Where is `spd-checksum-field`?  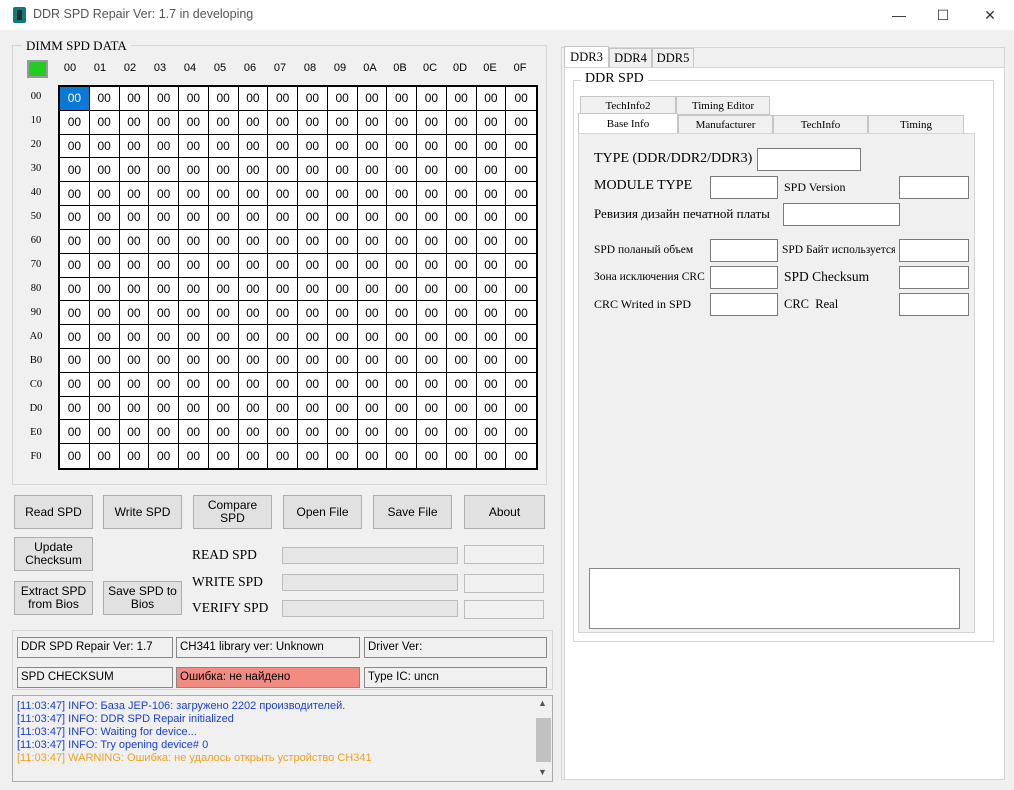 spd-checksum-field is located at coordinates (934, 277).